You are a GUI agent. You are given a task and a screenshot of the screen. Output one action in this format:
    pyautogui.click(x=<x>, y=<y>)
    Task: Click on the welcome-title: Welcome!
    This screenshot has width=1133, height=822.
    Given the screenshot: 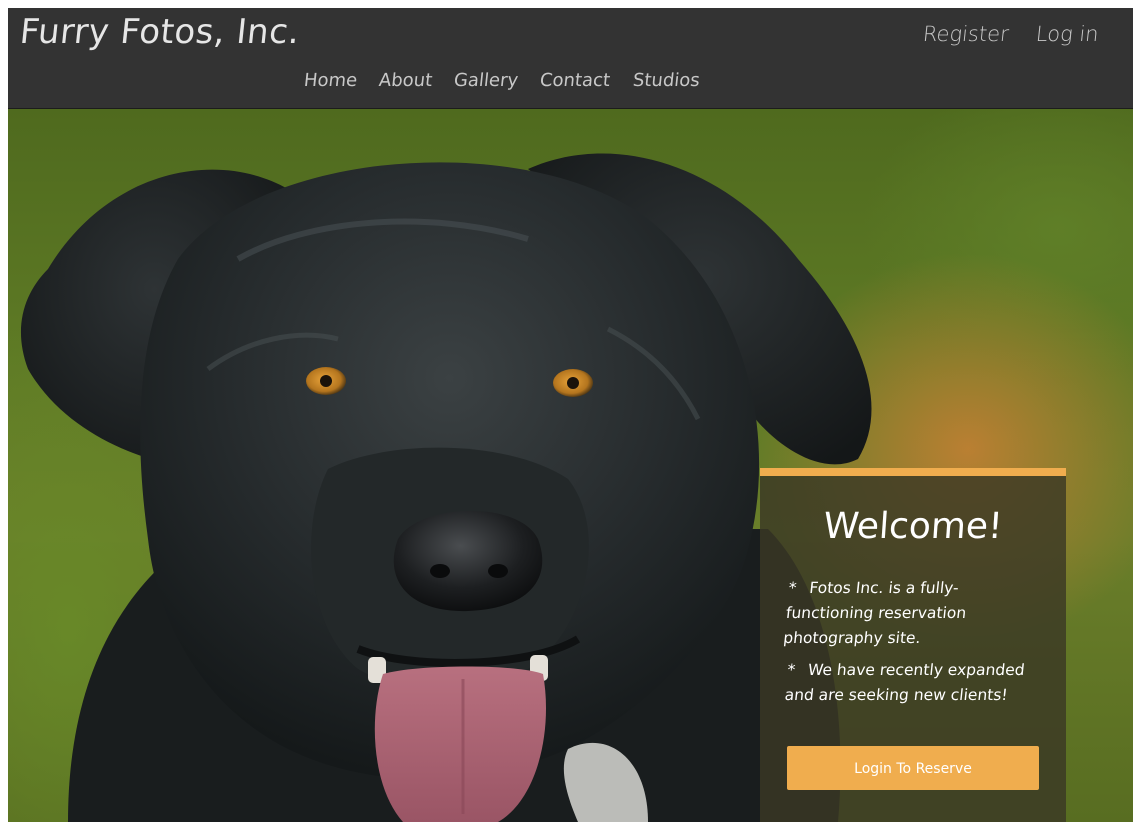 What is the action you would take?
    pyautogui.click(x=913, y=526)
    